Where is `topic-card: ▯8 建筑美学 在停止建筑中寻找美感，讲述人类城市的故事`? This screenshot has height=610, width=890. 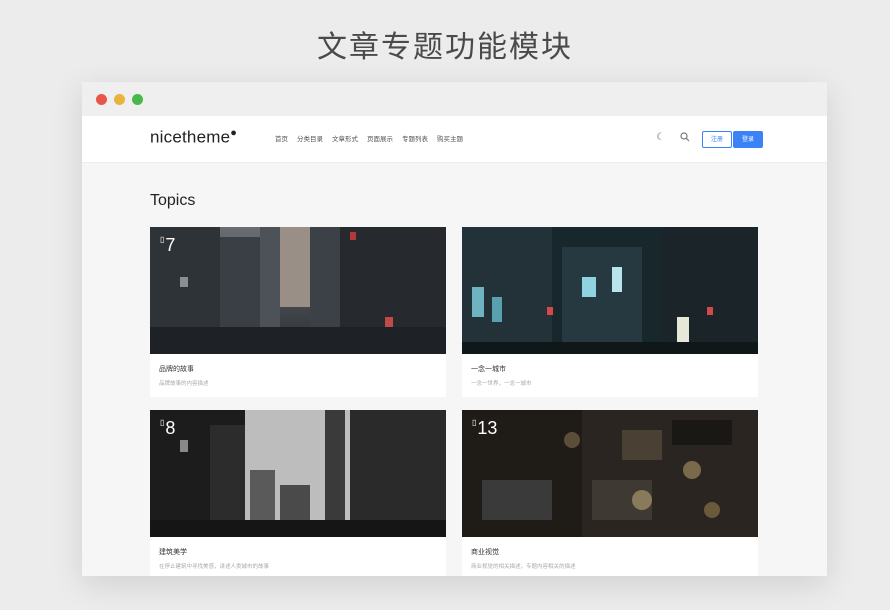
topic-card: ▯8 建筑美学 在停止建筑中寻找美感，讲述人类城市的故事 is located at coordinates (298, 493).